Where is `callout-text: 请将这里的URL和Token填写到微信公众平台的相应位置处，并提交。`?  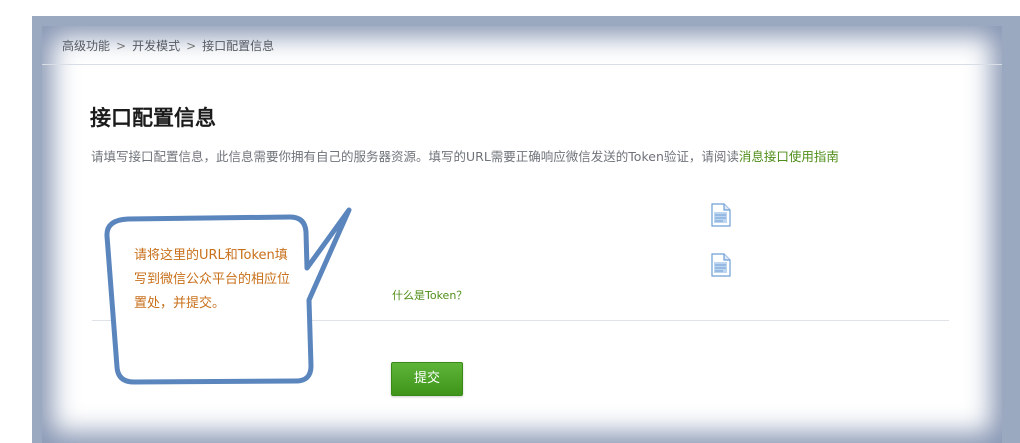 callout-text: 请将这里的URL和Token填写到微信公众平台的相应位置处，并提交。 is located at coordinates (212, 279).